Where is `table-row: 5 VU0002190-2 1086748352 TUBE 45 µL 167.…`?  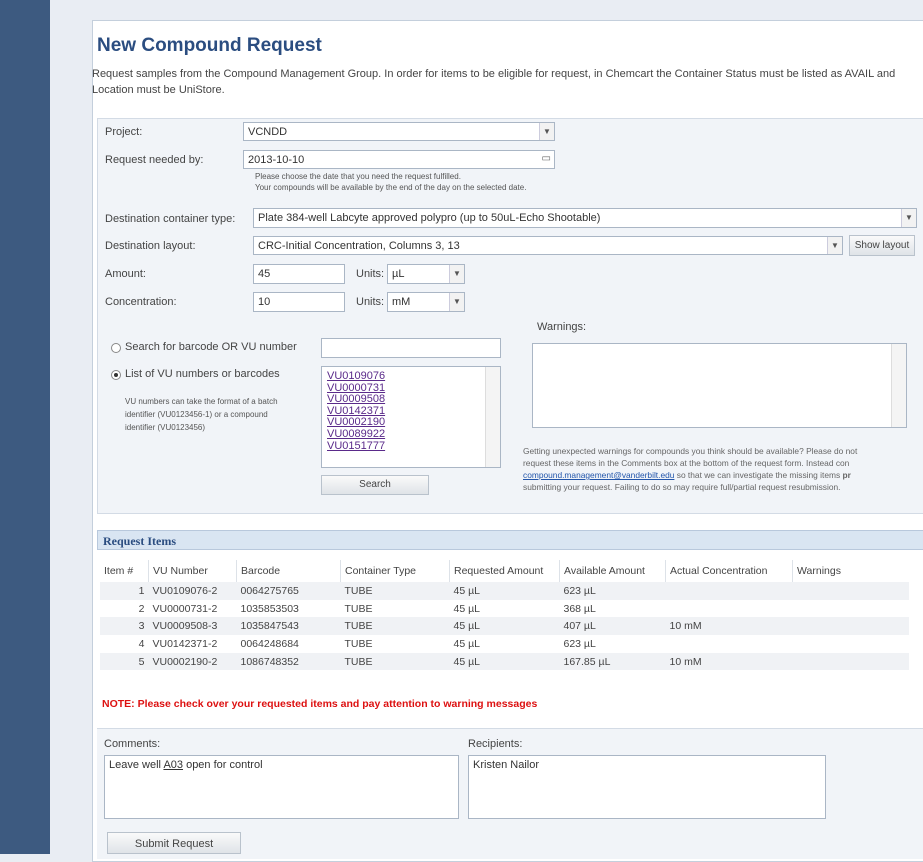
table-row: 5 VU0002190-2 1086748352 TUBE 45 µL 167.… is located at coordinates (504, 661).